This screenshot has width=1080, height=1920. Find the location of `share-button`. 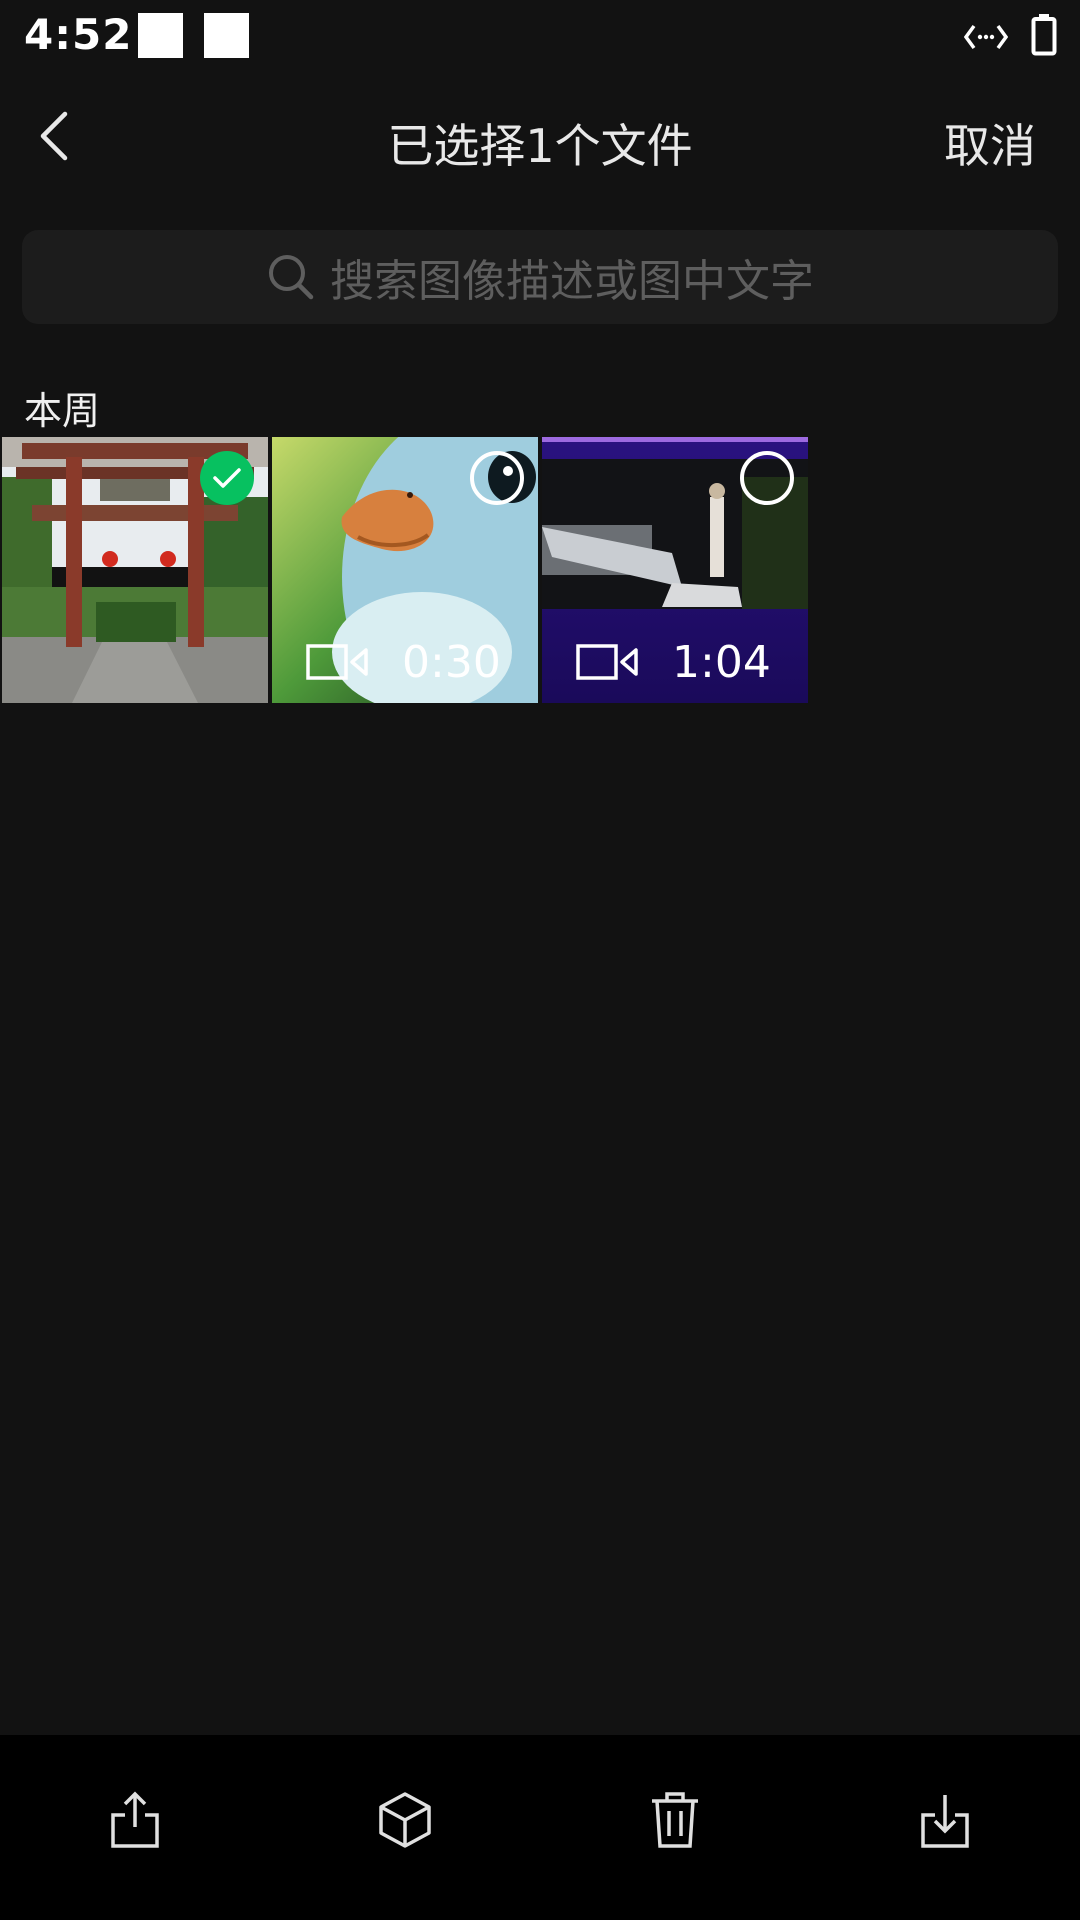

share-button is located at coordinates (135, 1820).